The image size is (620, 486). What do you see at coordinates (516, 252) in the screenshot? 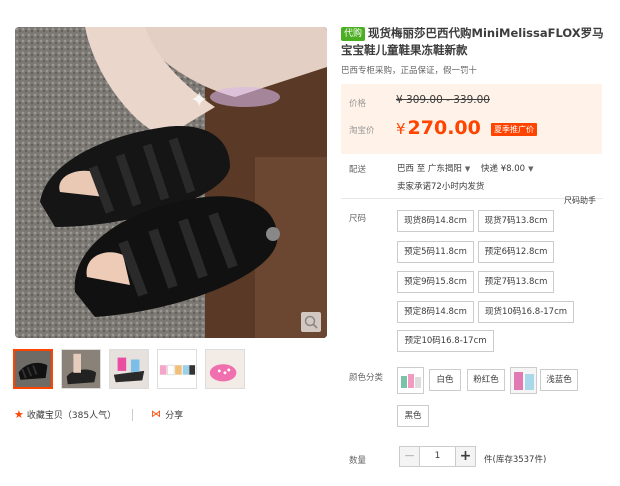
I see `size-option: 预定6码12.8cm` at bounding box center [516, 252].